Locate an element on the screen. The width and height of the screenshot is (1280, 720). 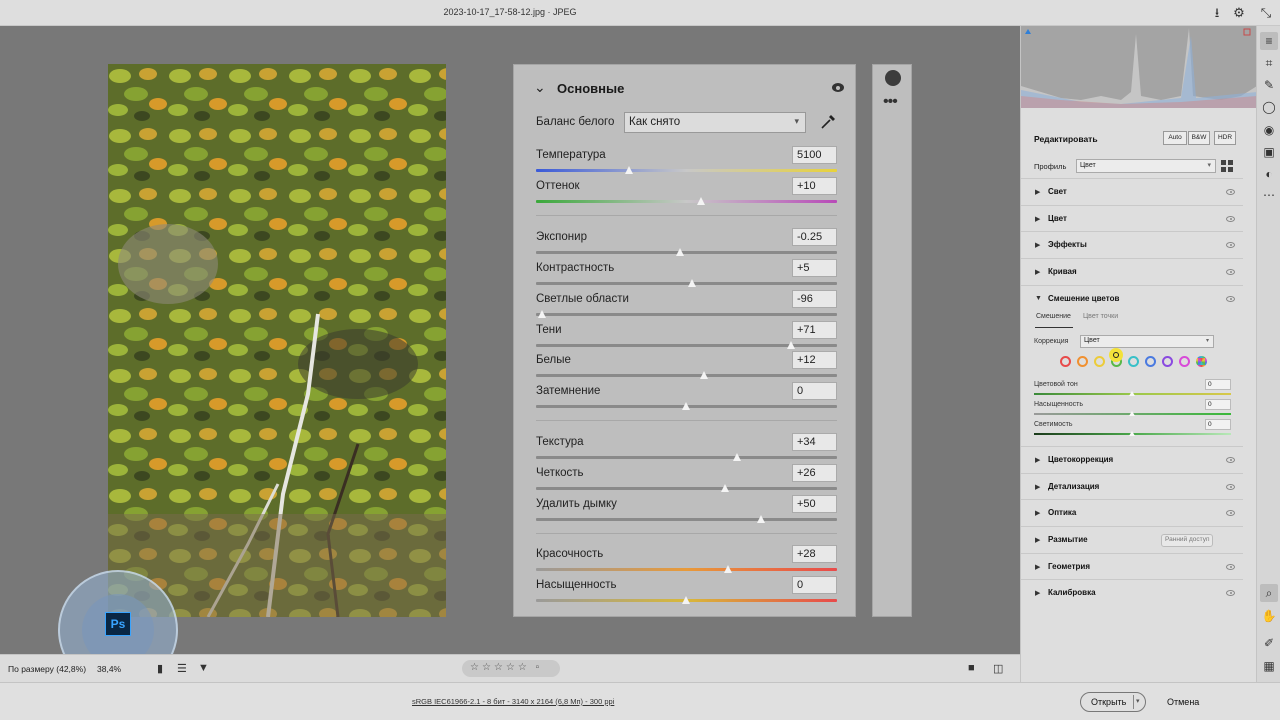
swatch-red is located at coordinates (1065, 361).